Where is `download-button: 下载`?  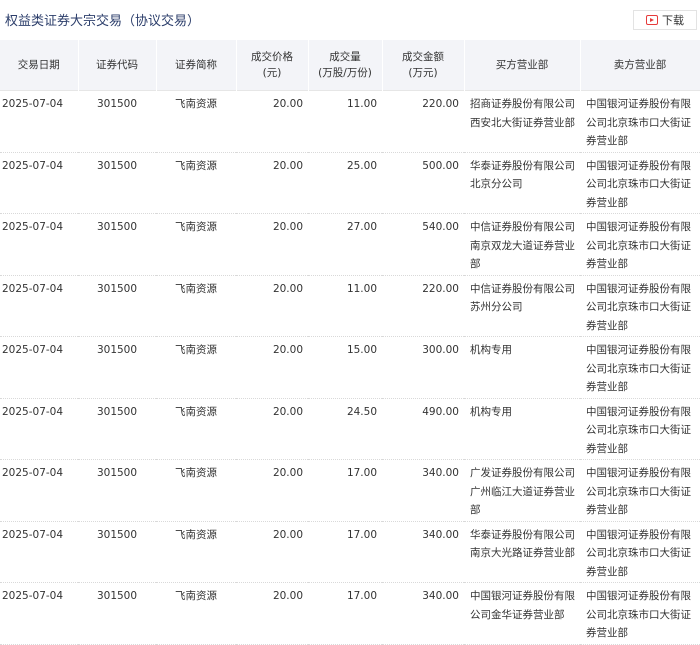
download-button: 下载 is located at coordinates (665, 20).